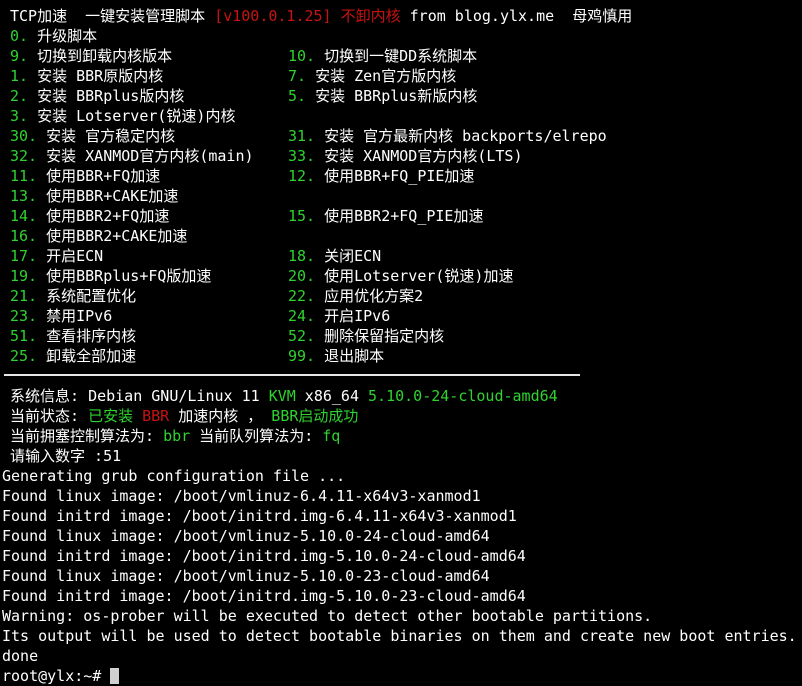 The image size is (802, 686). I want to click on menu-option-2: 2. 安装 BBRplus版内核, so click(97, 96).